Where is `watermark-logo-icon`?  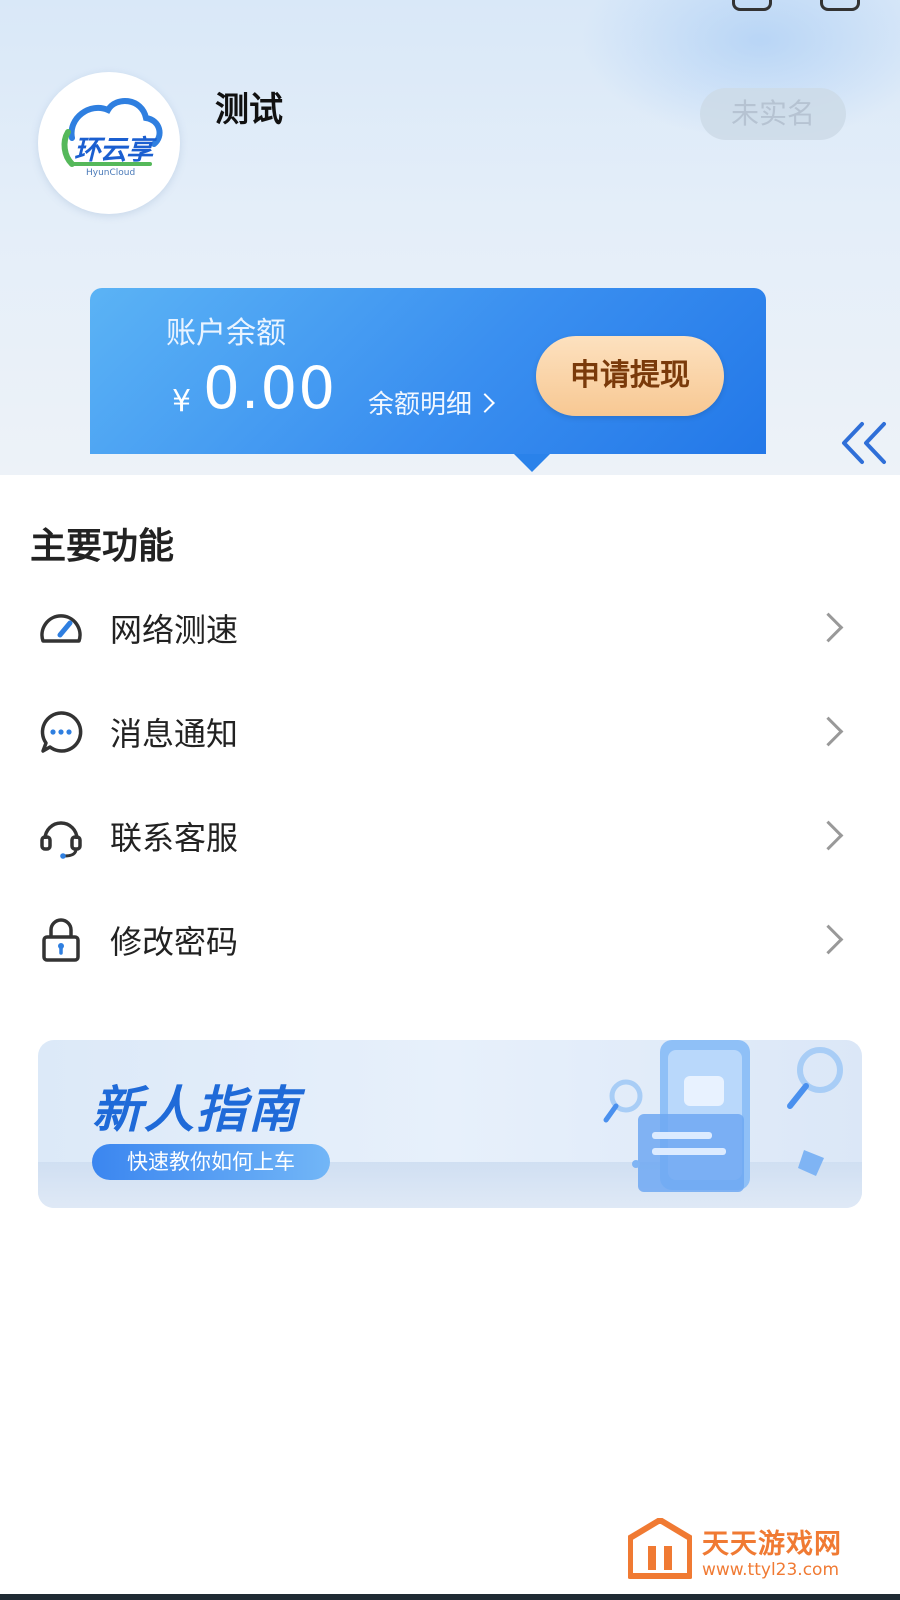 watermark-logo-icon is located at coordinates (660, 1548).